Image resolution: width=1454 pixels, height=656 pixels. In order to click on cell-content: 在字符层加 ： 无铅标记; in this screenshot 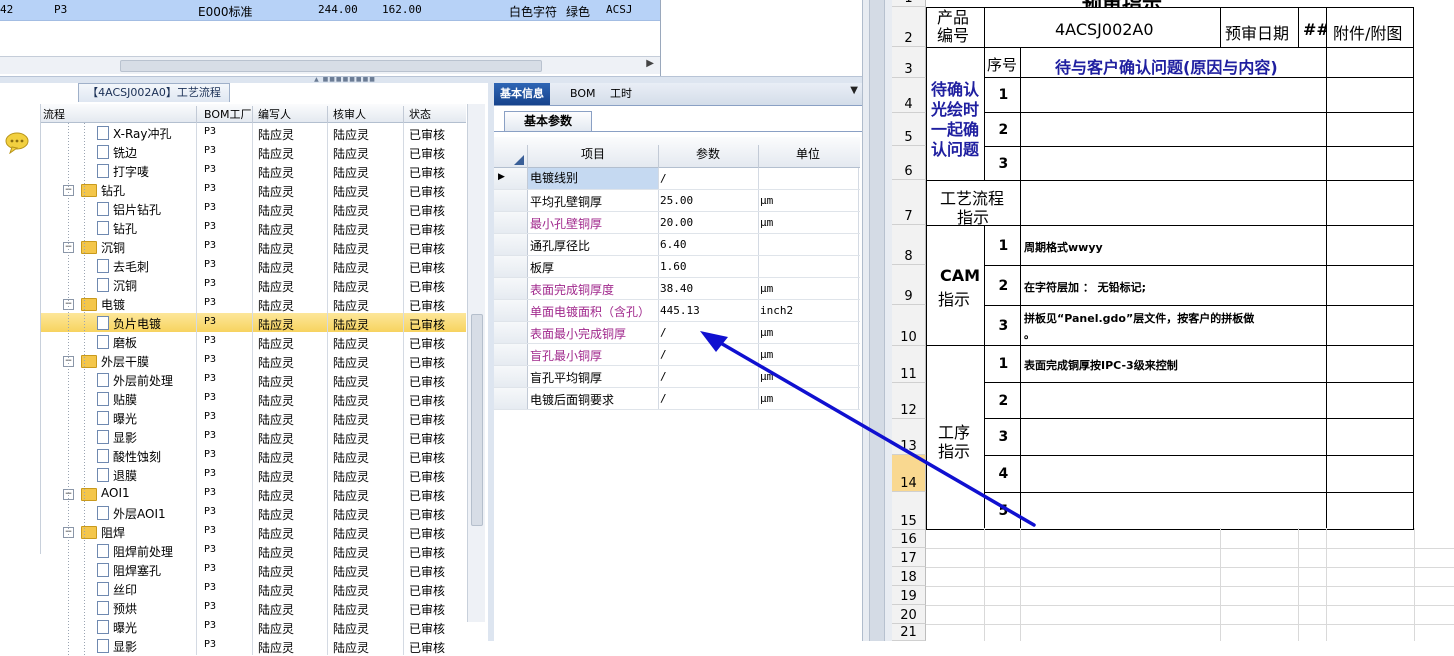, I will do `click(1173, 285)`.